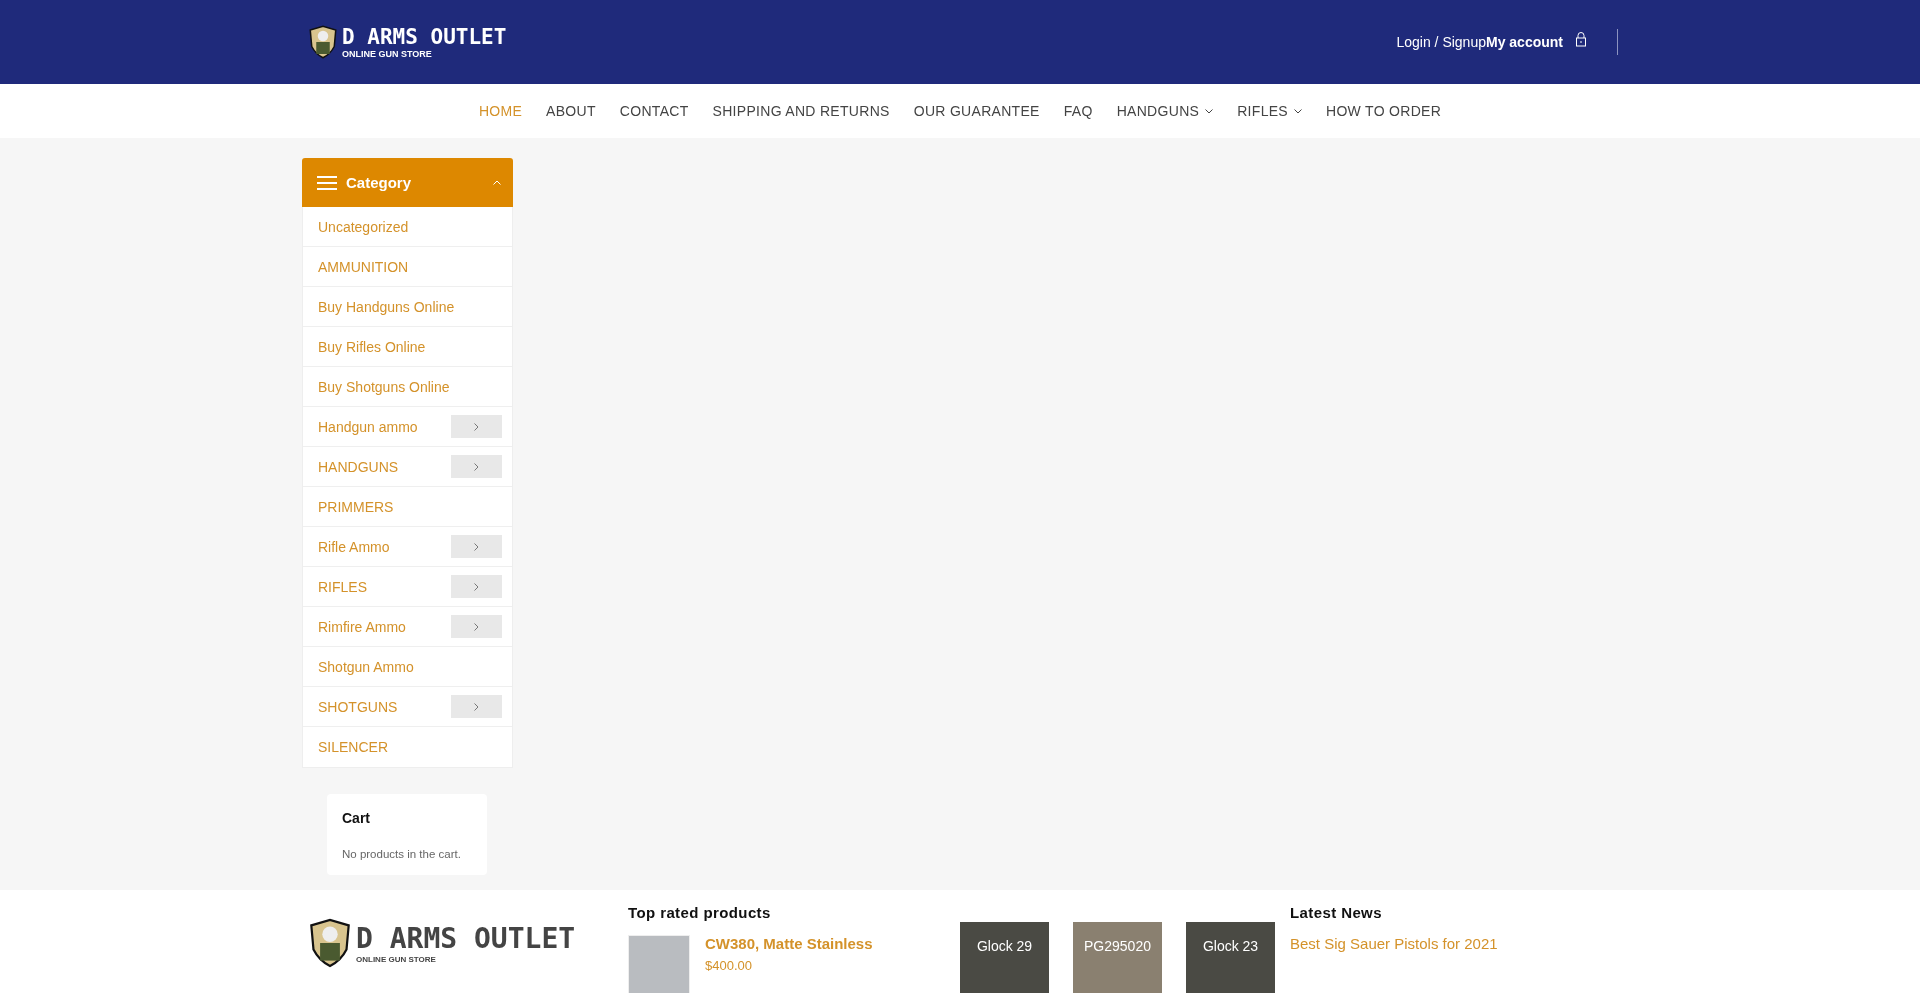  I want to click on product-price: $400.00, so click(729, 965).